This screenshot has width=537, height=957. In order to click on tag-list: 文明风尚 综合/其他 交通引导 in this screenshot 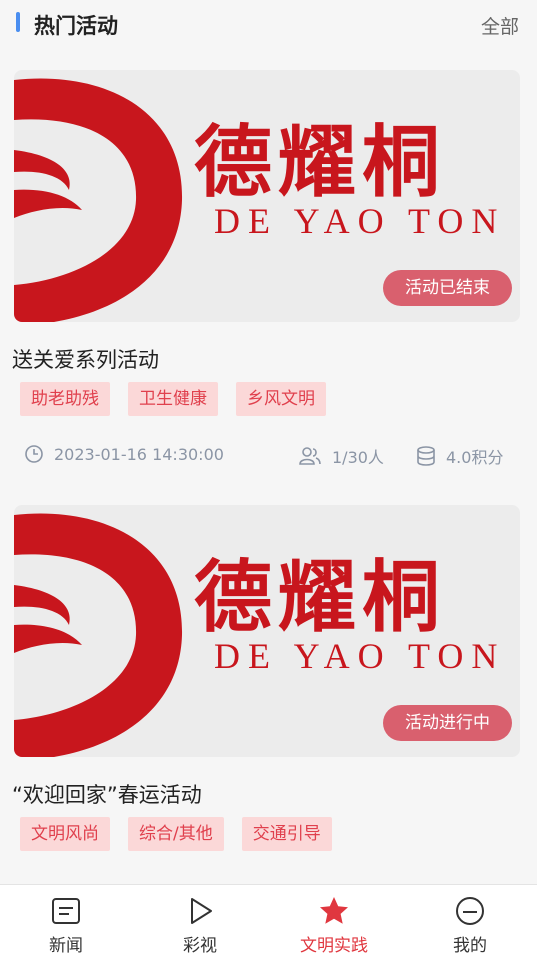, I will do `click(176, 834)`.